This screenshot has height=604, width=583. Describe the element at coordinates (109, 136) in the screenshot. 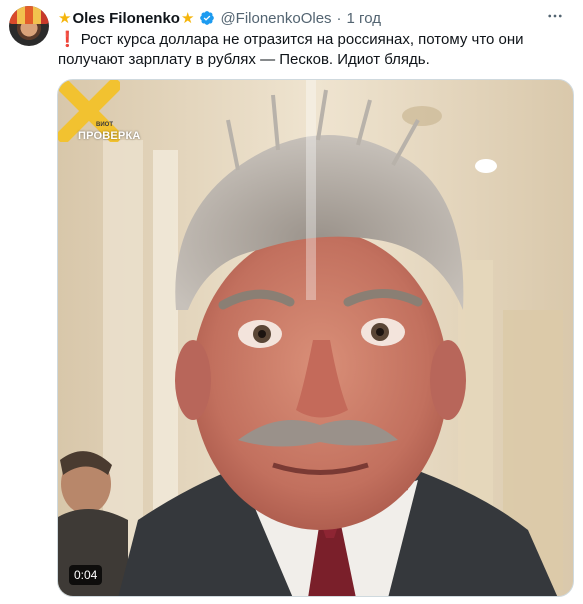

I see `watermark-logo-text: ПРОВЕРКА` at that location.